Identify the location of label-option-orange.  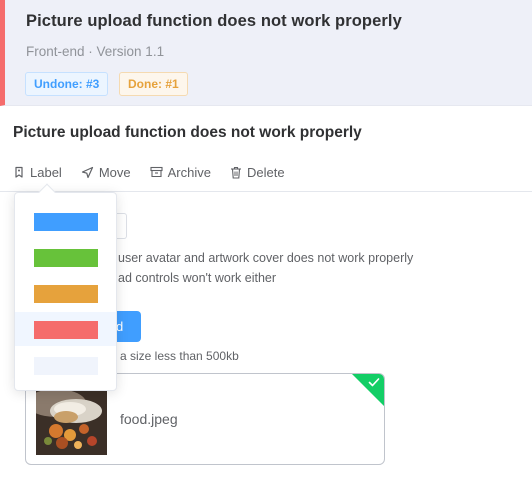
(65, 293).